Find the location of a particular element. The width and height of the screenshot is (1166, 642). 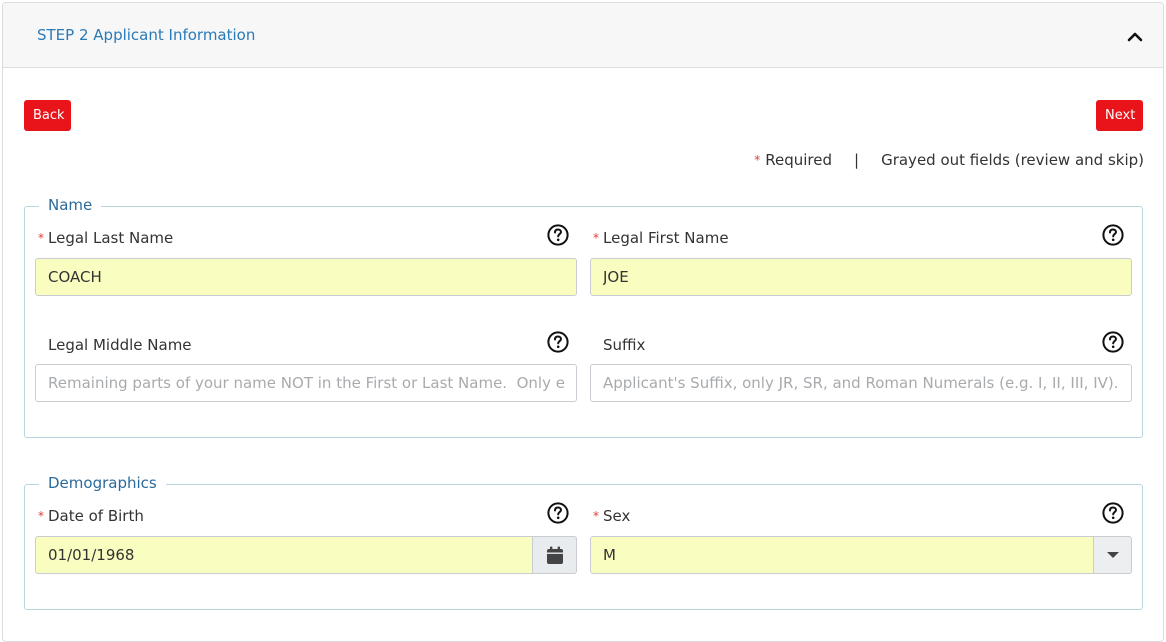

chevron-down-icon is located at coordinates (1113, 555).